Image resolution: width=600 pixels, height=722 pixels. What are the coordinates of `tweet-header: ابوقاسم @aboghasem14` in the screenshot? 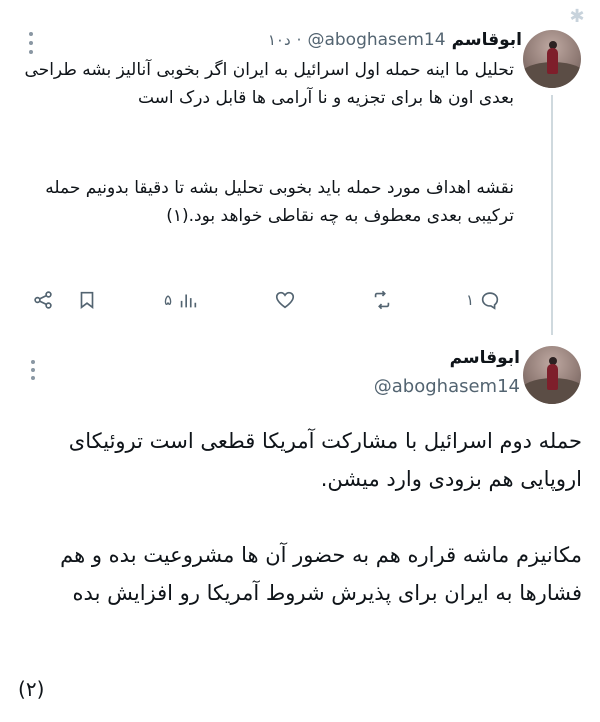 It's located at (447, 372).